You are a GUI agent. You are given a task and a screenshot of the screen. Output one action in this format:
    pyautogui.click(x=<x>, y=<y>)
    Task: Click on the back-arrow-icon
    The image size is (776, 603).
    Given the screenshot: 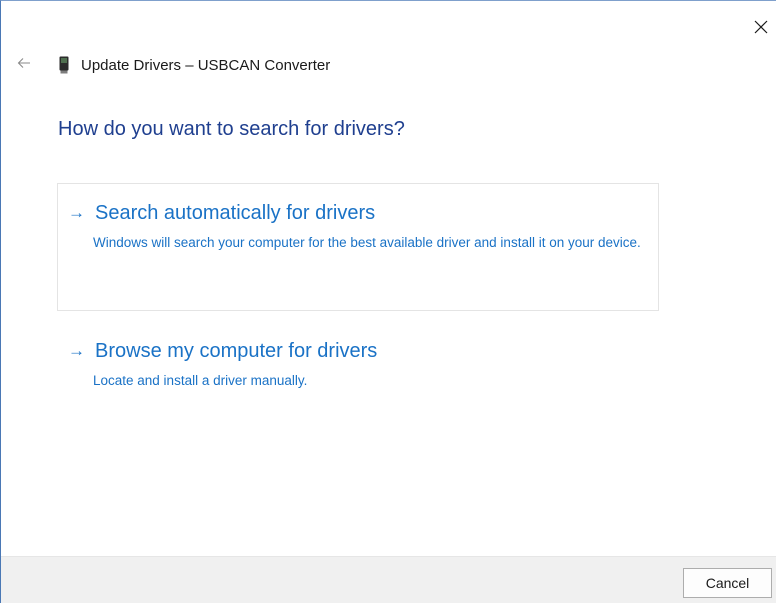 What is the action you would take?
    pyautogui.click(x=23, y=63)
    